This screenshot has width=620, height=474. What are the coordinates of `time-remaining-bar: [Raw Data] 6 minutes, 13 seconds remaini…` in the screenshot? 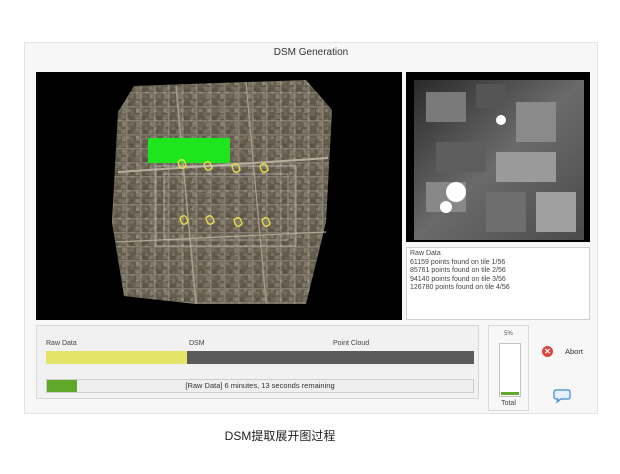 It's located at (260, 386).